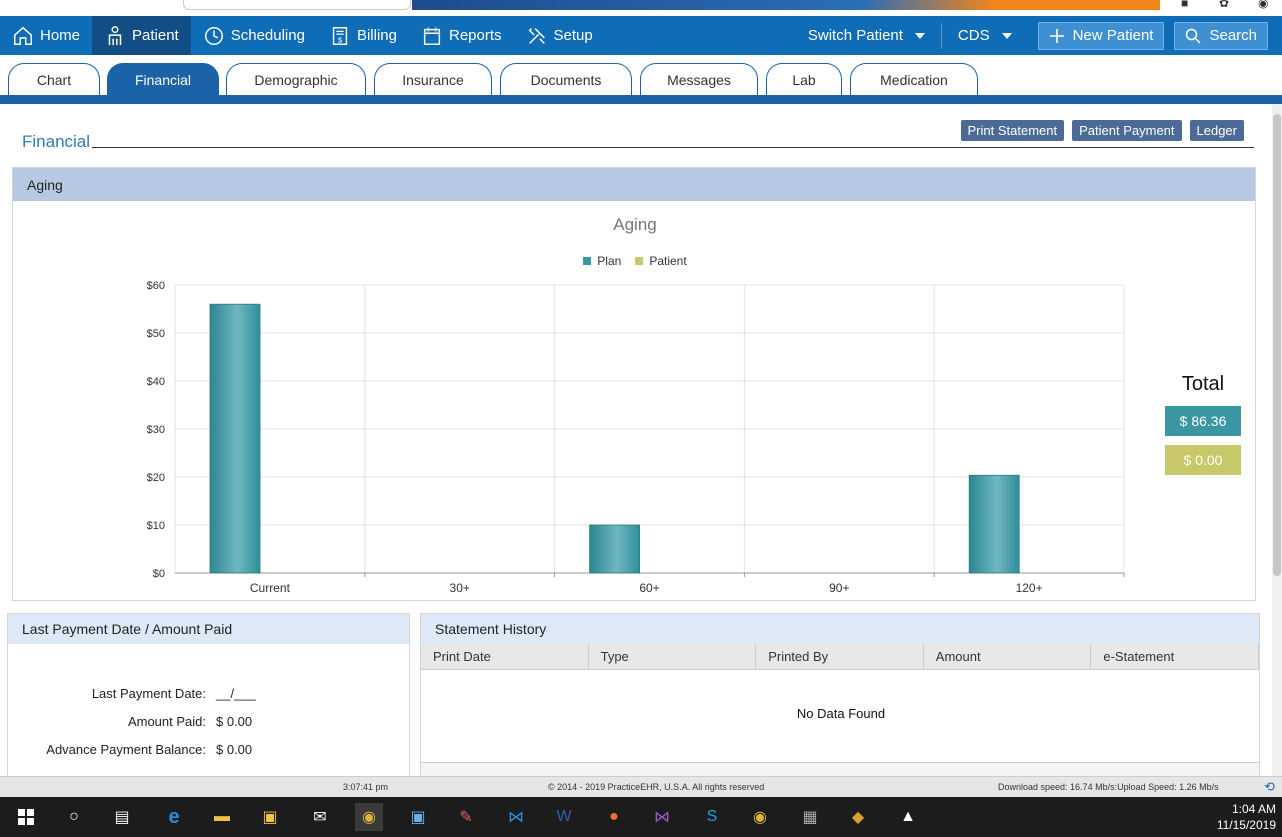 Image resolution: width=1282 pixels, height=837 pixels. I want to click on advance-balance-value: $ 0.00, so click(234, 749).